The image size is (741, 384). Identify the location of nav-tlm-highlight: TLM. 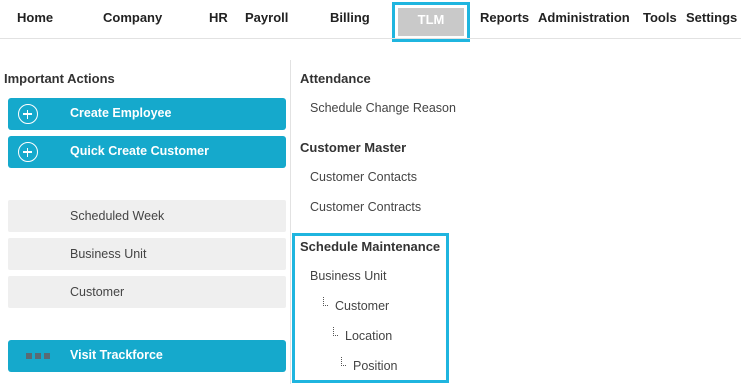
(431, 22).